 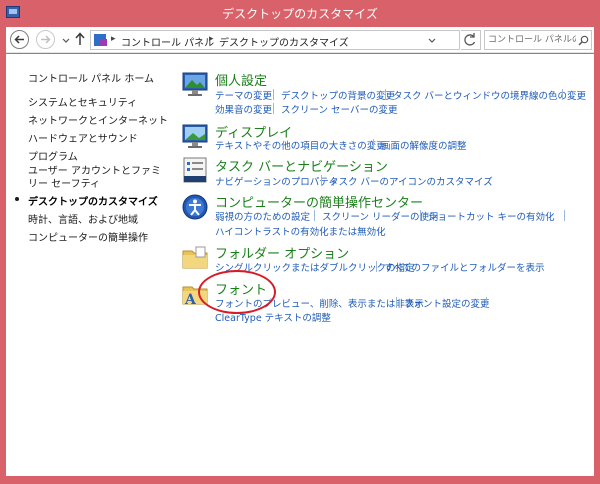 I want to click on recent-pages-chevron-down-icon, so click(x=66, y=40).